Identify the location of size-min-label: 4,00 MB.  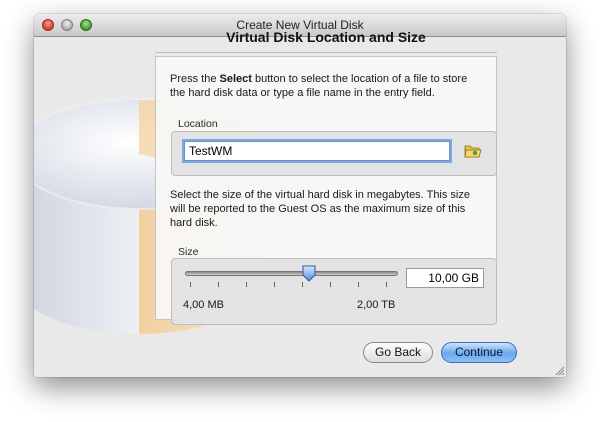
(203, 305).